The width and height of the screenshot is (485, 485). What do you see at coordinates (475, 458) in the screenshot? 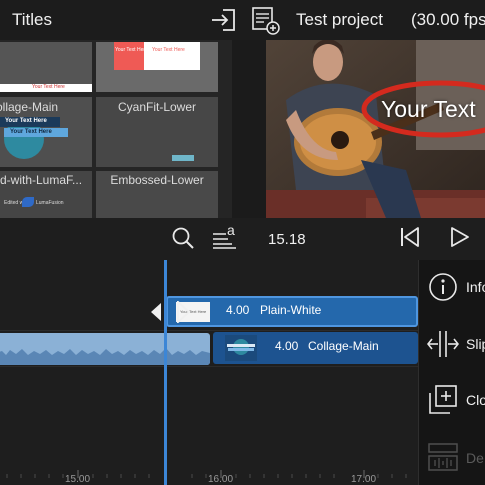
I see `detach-audio-label: De` at bounding box center [475, 458].